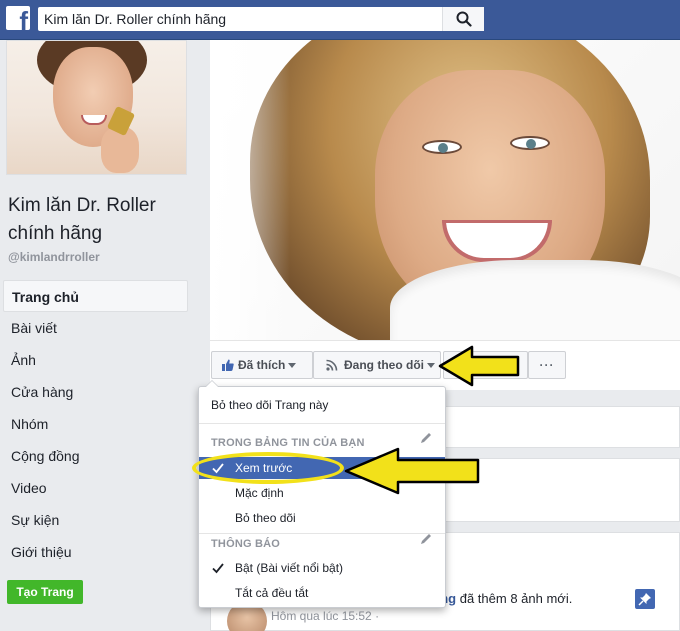  What do you see at coordinates (82, 219) in the screenshot?
I see `page-title: Kim lăn Dr. Roller chính hãng` at bounding box center [82, 219].